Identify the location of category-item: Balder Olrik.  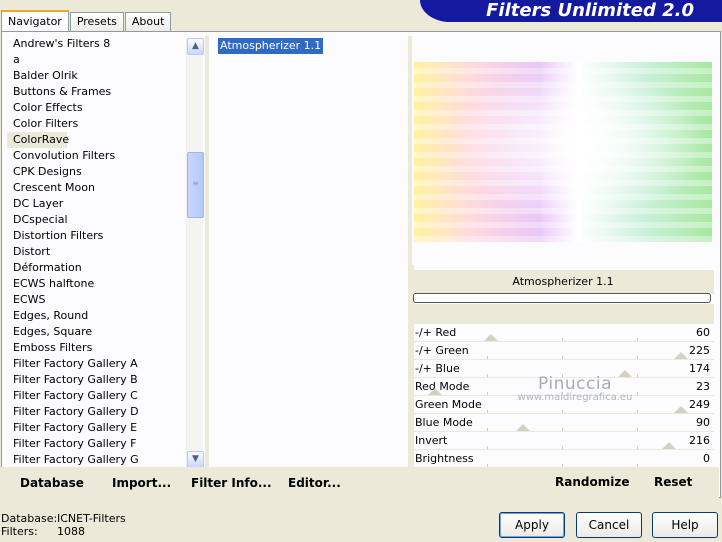
(96, 76).